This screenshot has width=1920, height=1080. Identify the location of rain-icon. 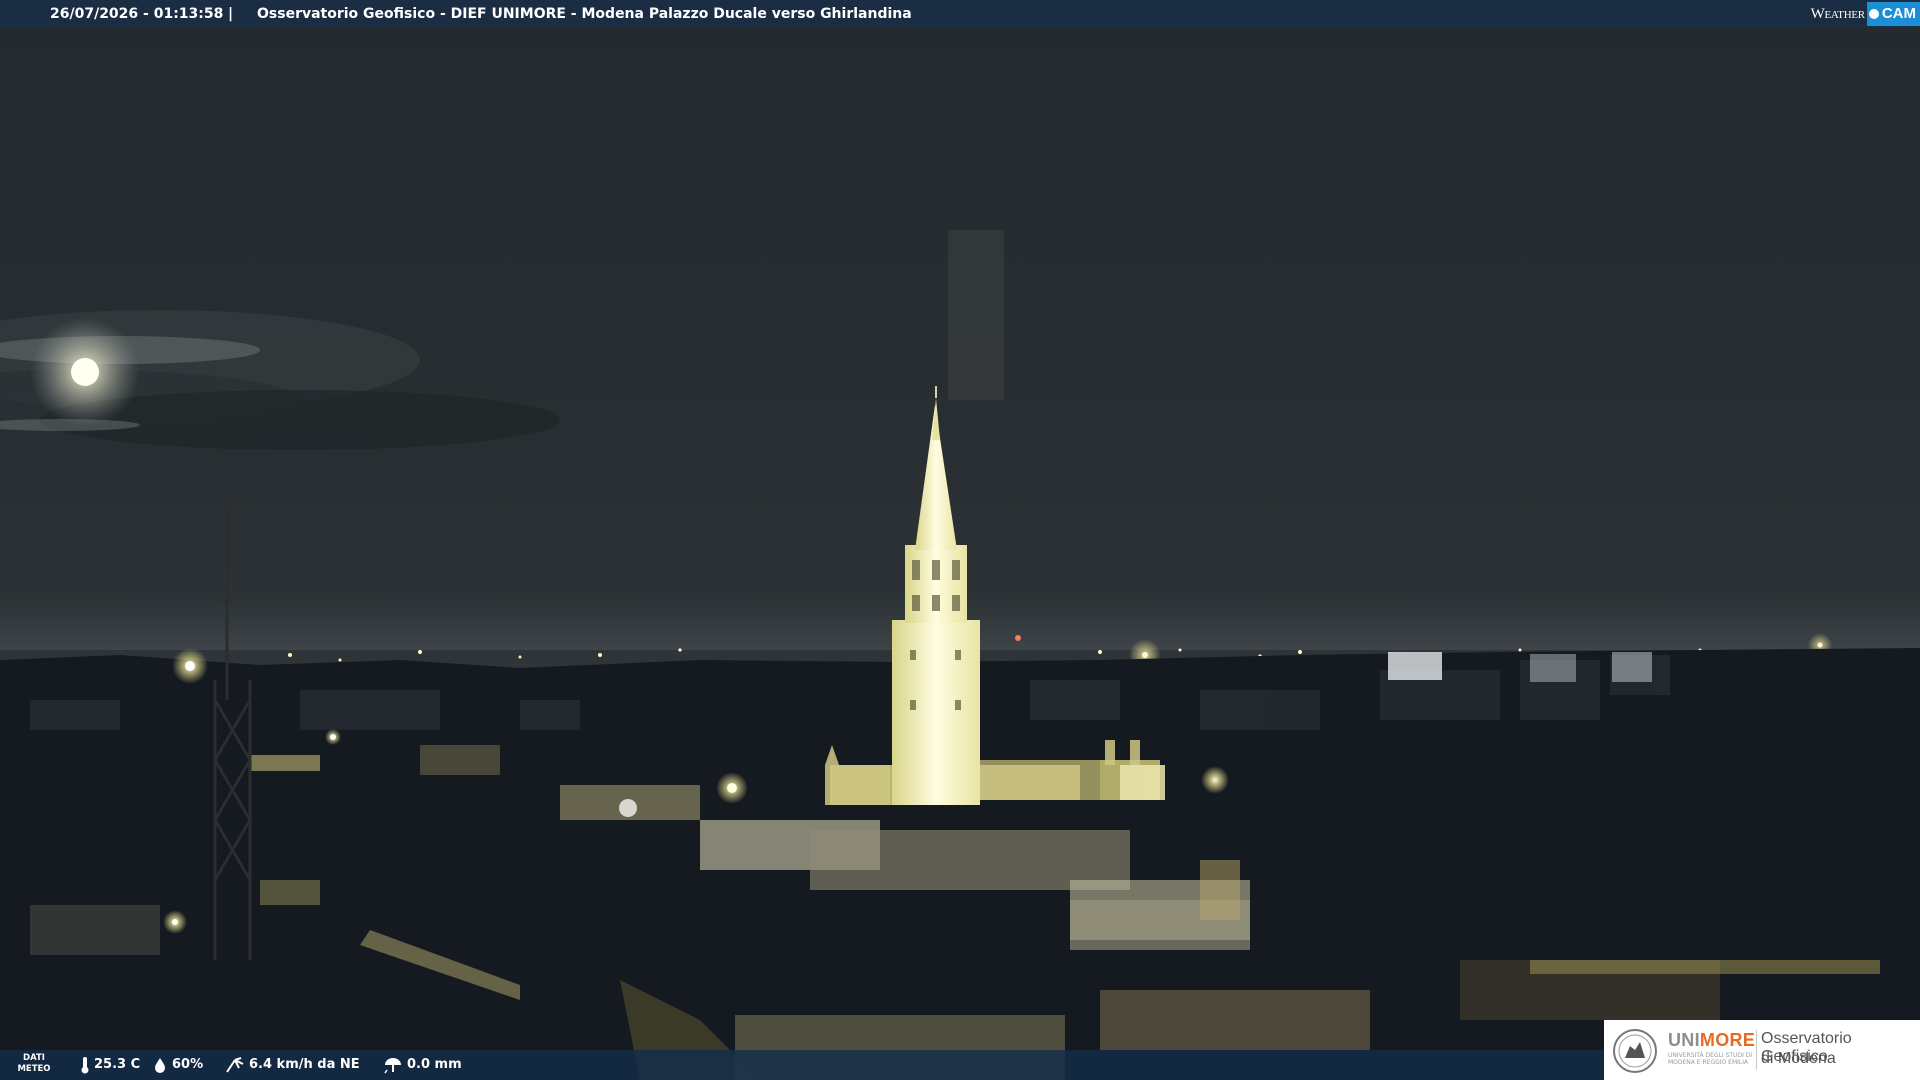
(392, 1066).